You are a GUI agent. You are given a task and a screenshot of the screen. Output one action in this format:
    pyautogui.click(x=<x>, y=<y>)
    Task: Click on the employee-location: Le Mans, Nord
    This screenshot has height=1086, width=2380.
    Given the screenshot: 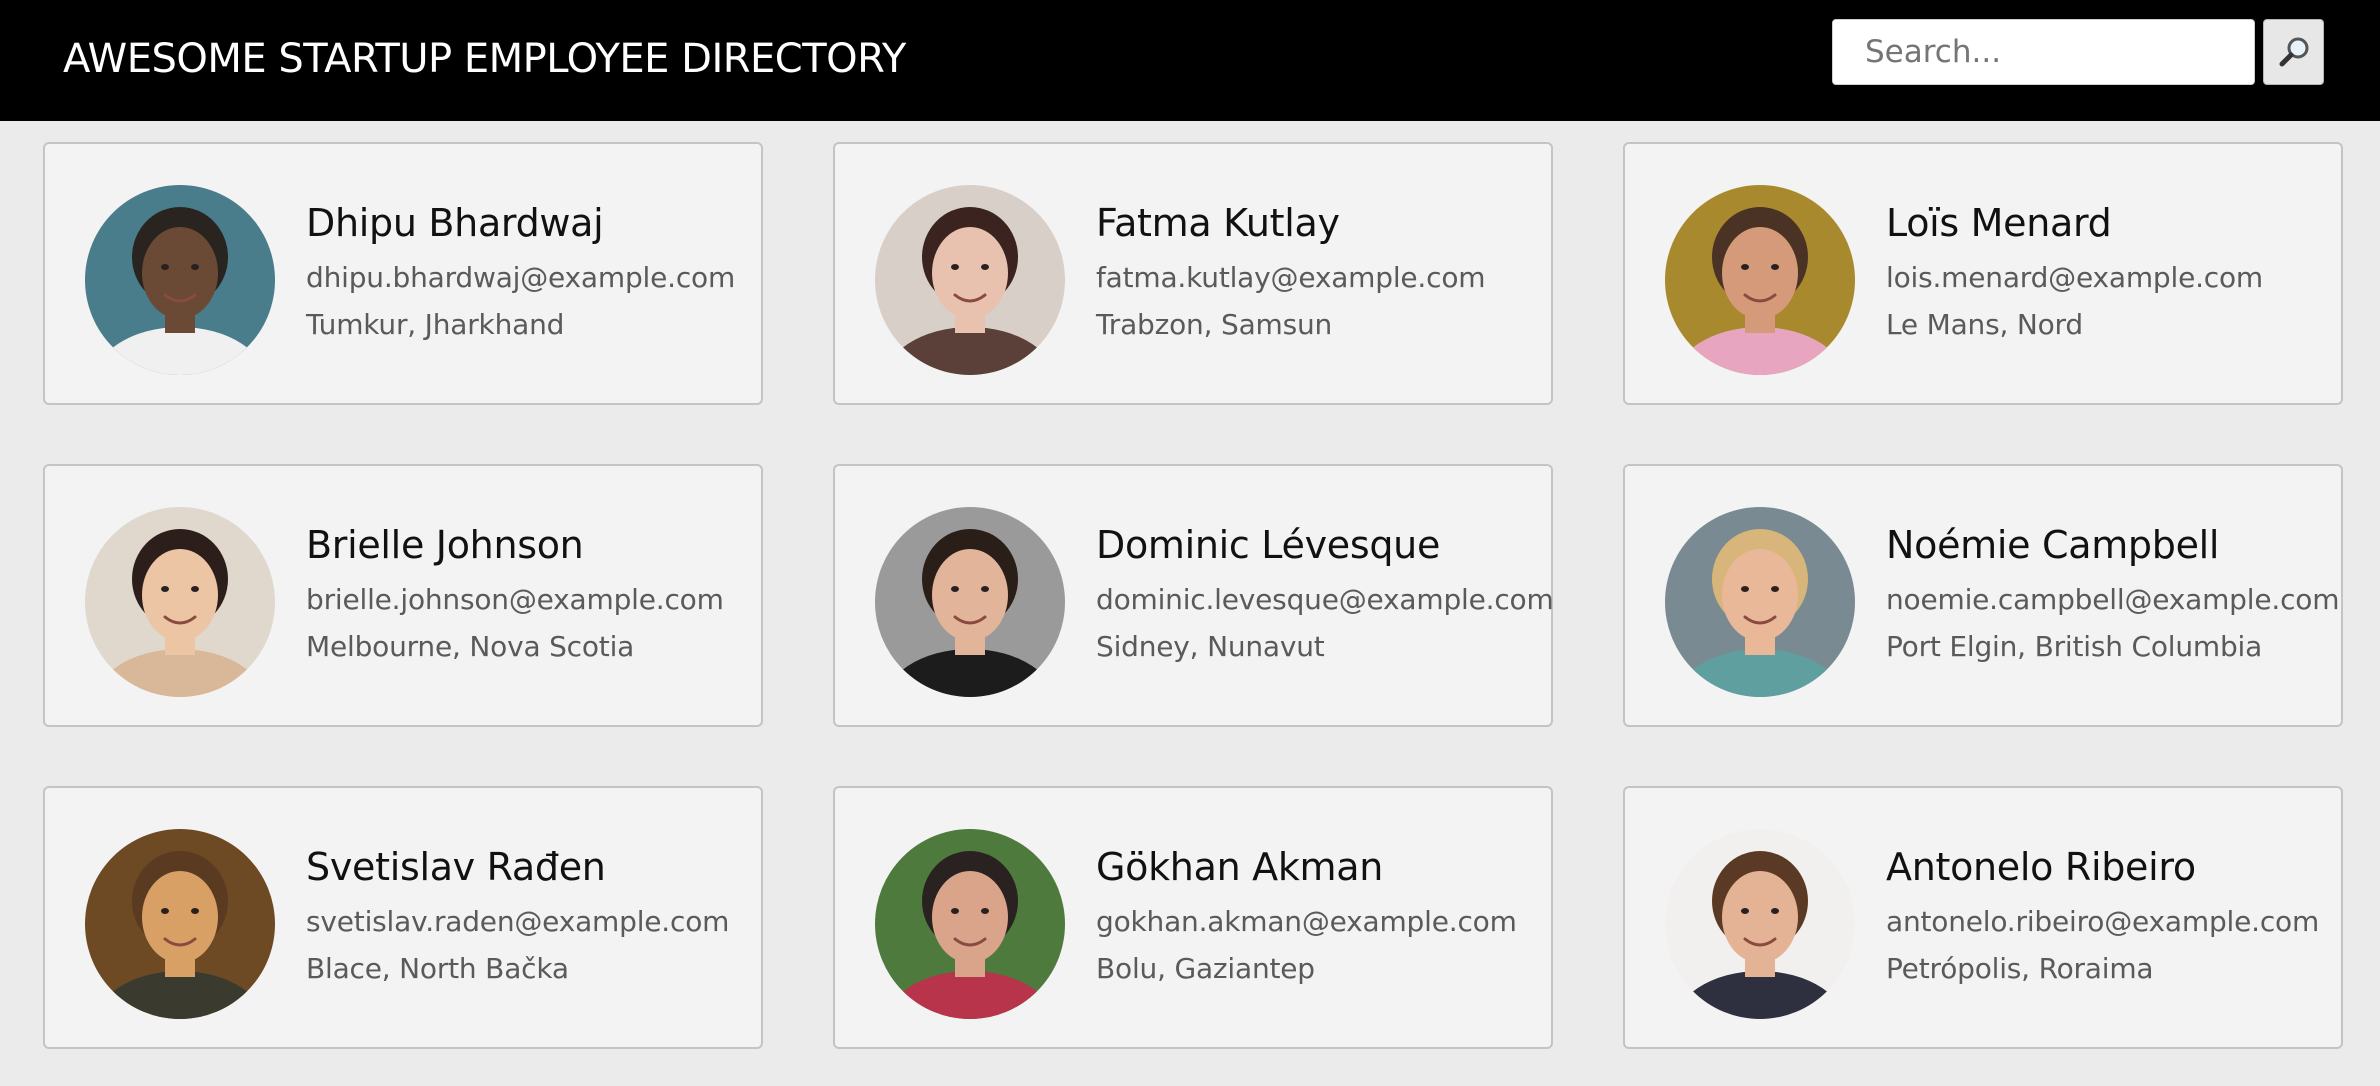 What is the action you would take?
    pyautogui.click(x=1984, y=324)
    